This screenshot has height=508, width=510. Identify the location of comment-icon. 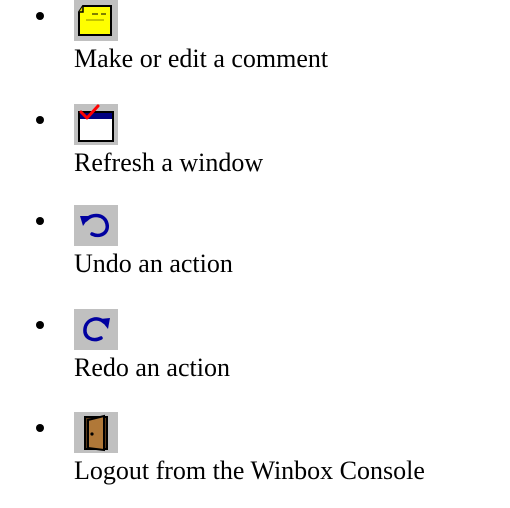
(96, 20).